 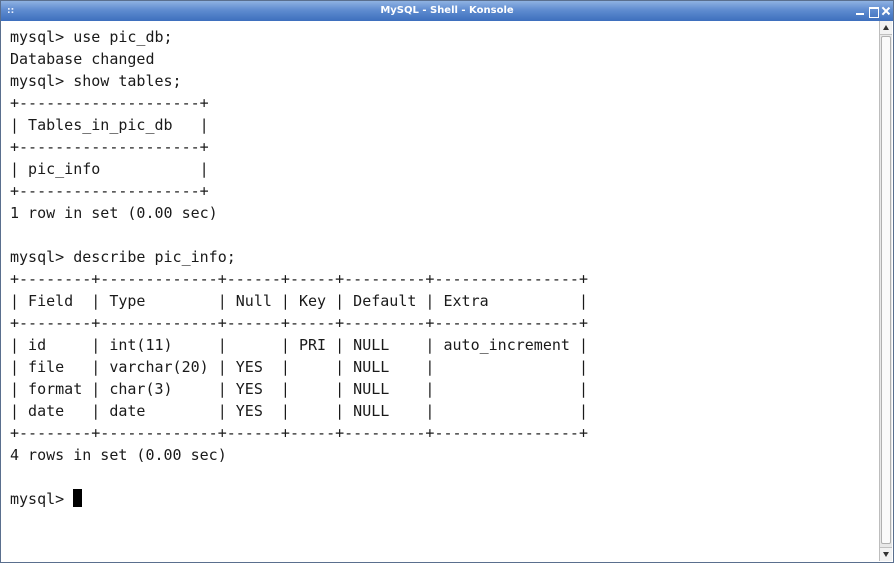 What do you see at coordinates (886, 11) in the screenshot?
I see `close-icon` at bounding box center [886, 11].